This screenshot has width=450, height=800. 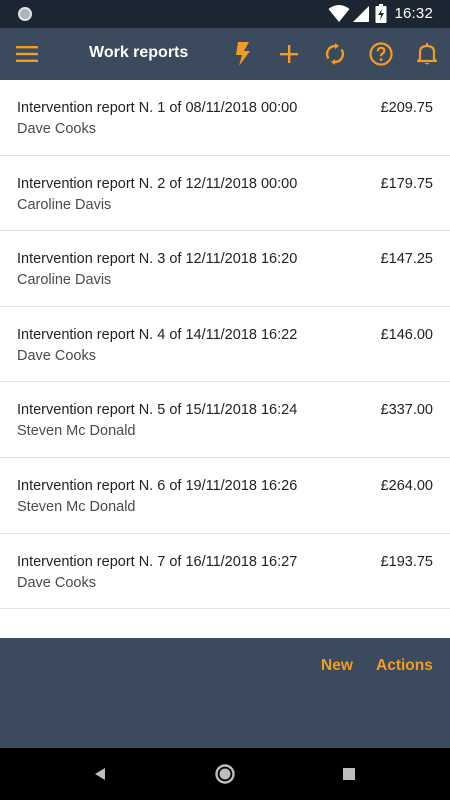 What do you see at coordinates (339, 13) in the screenshot?
I see `wifi-icon` at bounding box center [339, 13].